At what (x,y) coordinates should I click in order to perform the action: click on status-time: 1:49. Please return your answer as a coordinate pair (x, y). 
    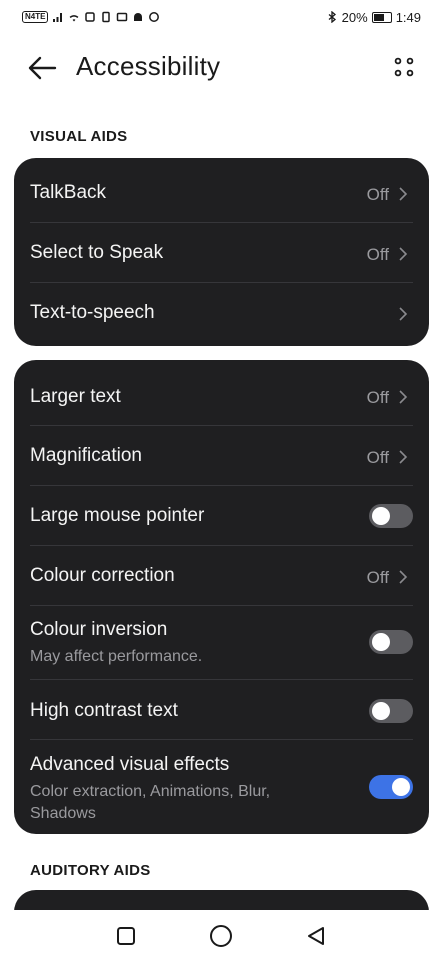
    Looking at the image, I should click on (408, 17).